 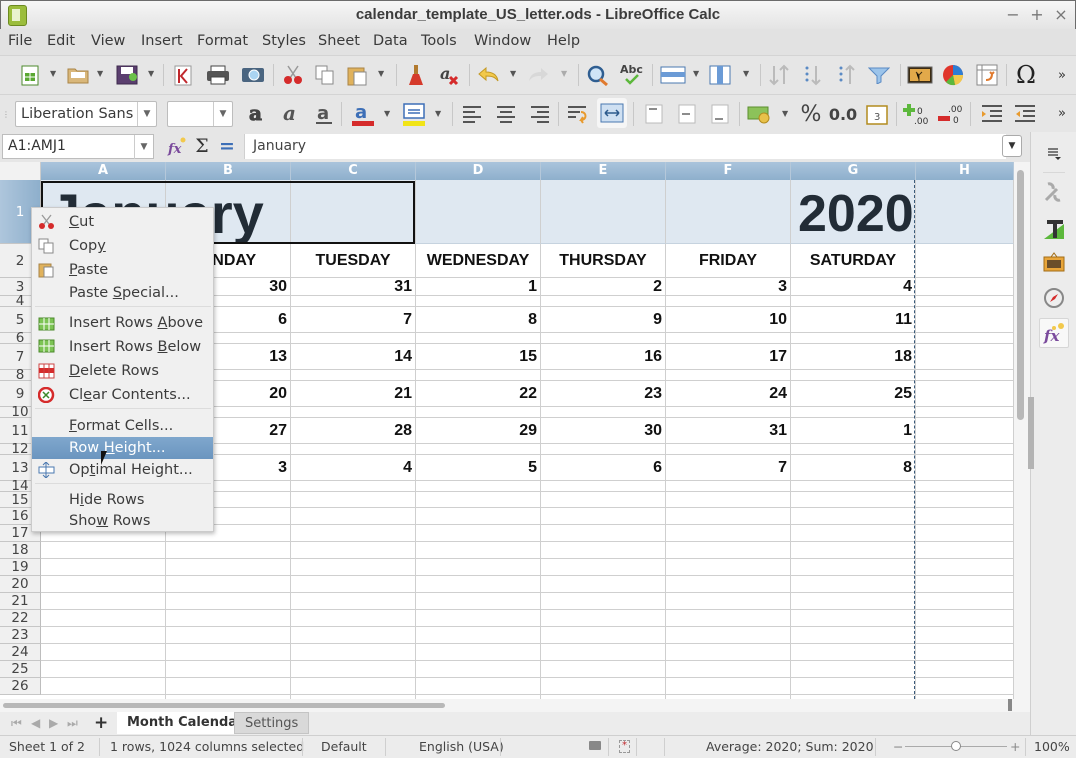 What do you see at coordinates (595, 745) in the screenshot?
I see `selection-mode-icon` at bounding box center [595, 745].